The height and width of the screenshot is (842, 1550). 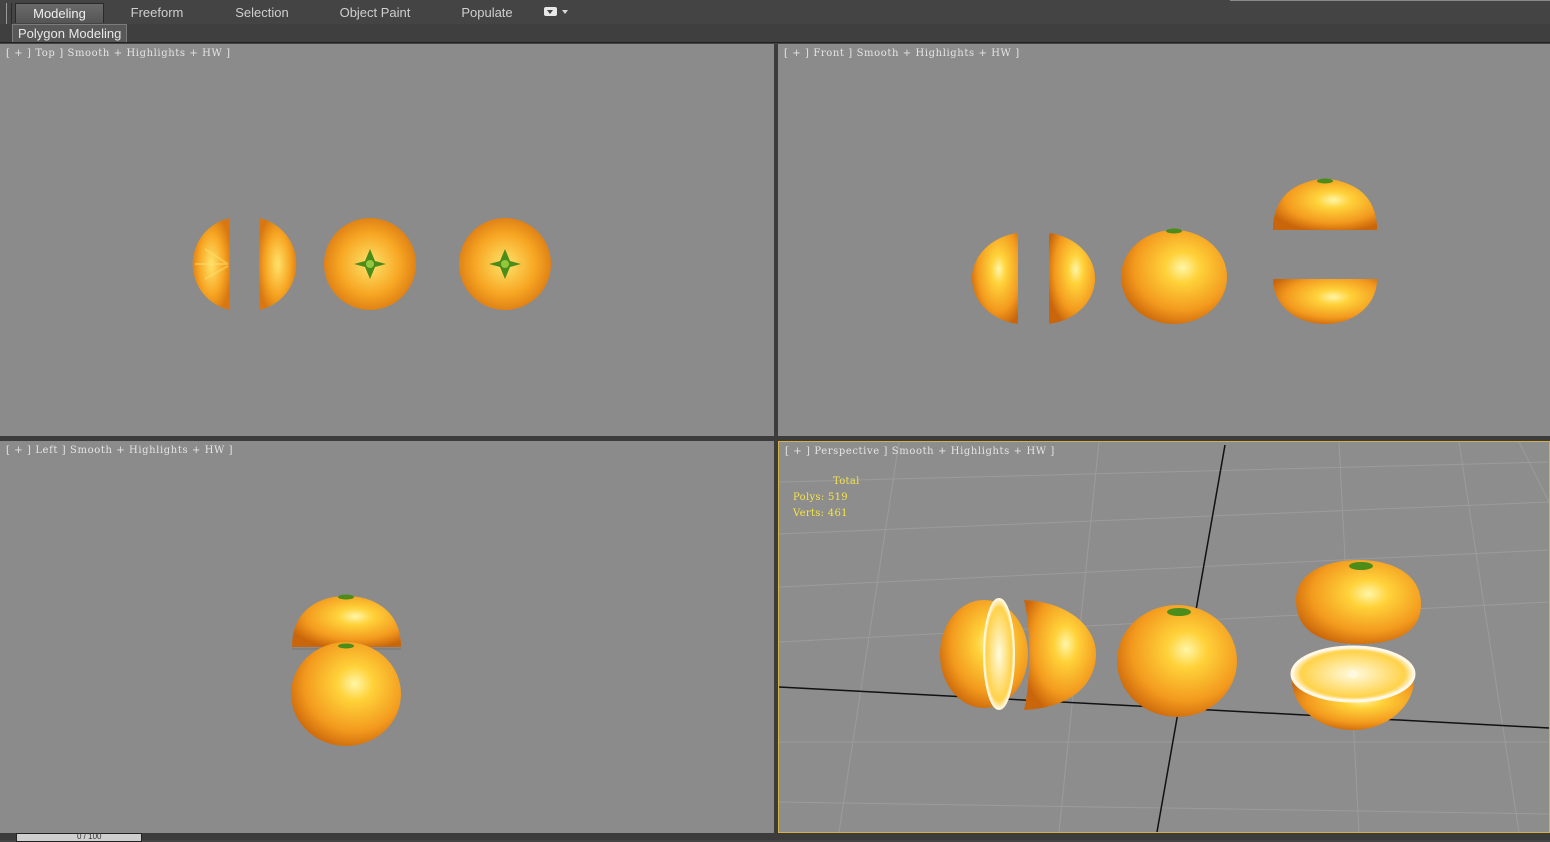 What do you see at coordinates (118, 53) in the screenshot?
I see `viewport-top-label: [ + ] Top ] Smooth + Highlights + HW ]` at bounding box center [118, 53].